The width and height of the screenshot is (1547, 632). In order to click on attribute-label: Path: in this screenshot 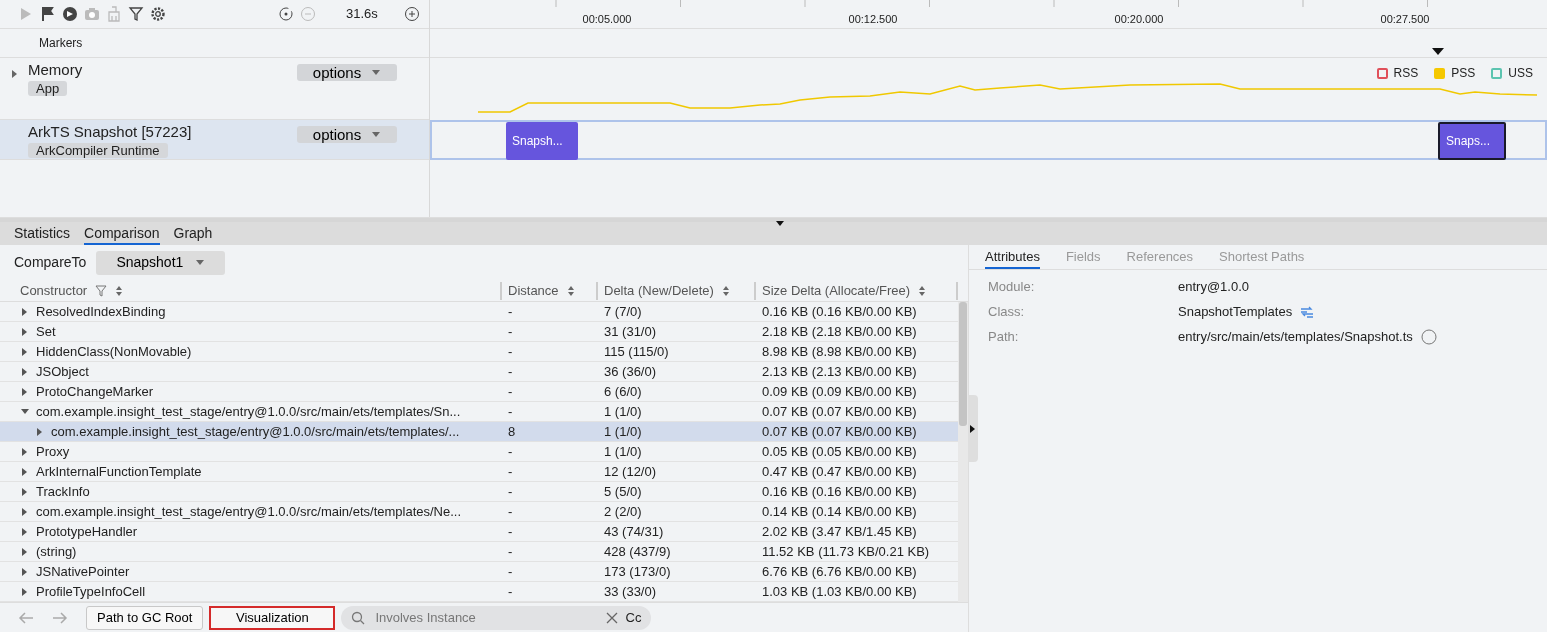, I will do `click(1004, 336)`.